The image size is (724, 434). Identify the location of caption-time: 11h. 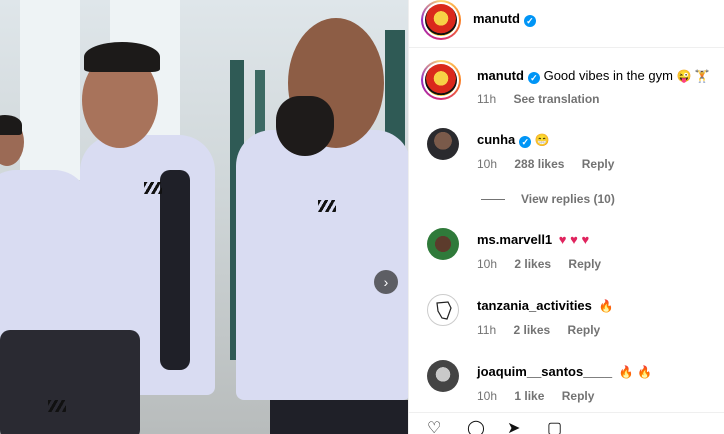
(487, 99).